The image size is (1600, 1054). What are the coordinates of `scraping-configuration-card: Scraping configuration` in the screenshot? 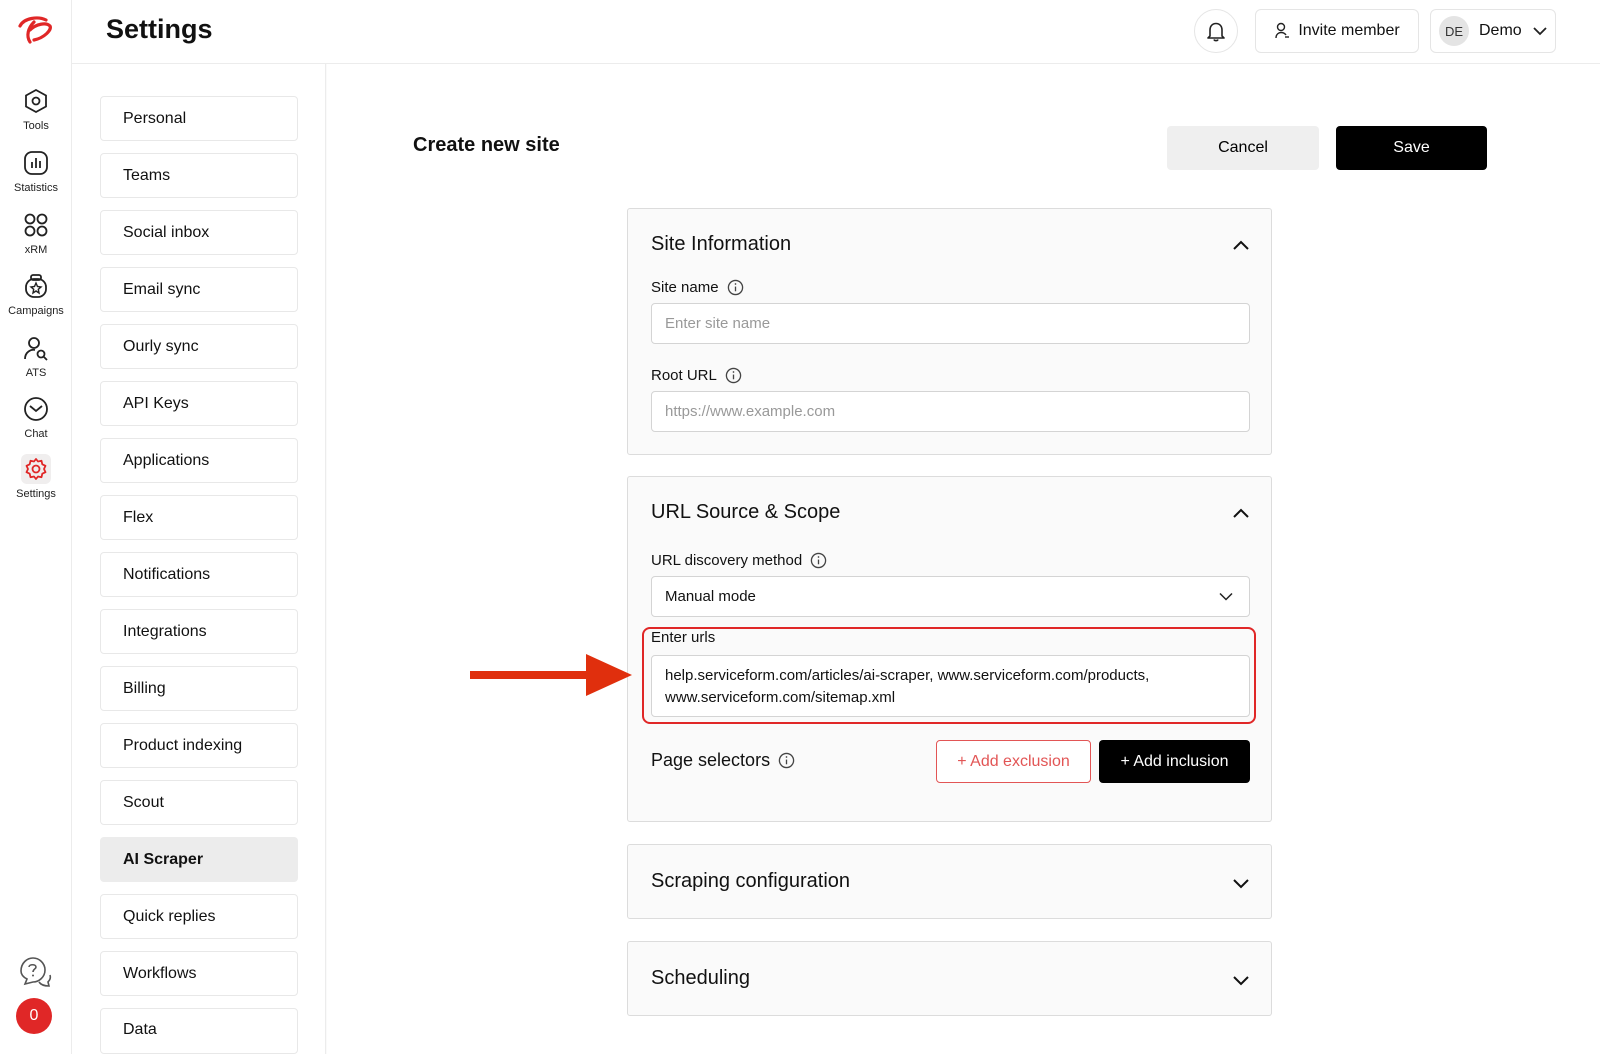 It's located at (949, 881).